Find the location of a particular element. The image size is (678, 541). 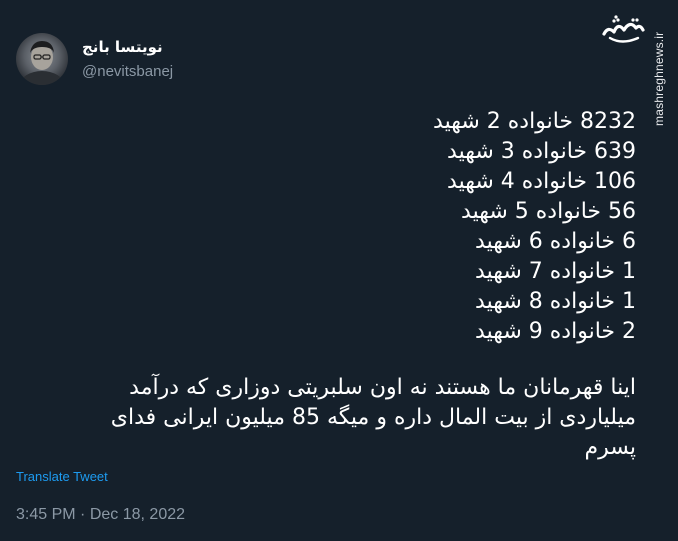

avatar is located at coordinates (42, 59).